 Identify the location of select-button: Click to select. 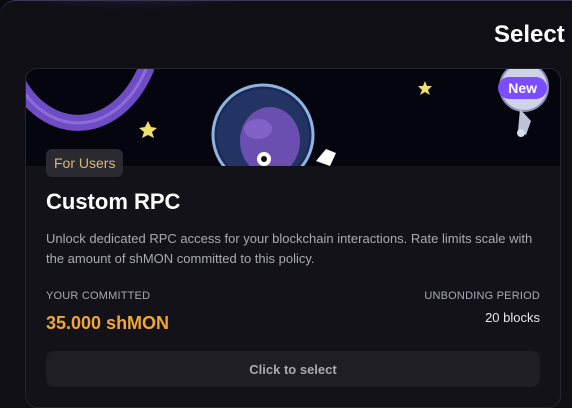
(293, 369).